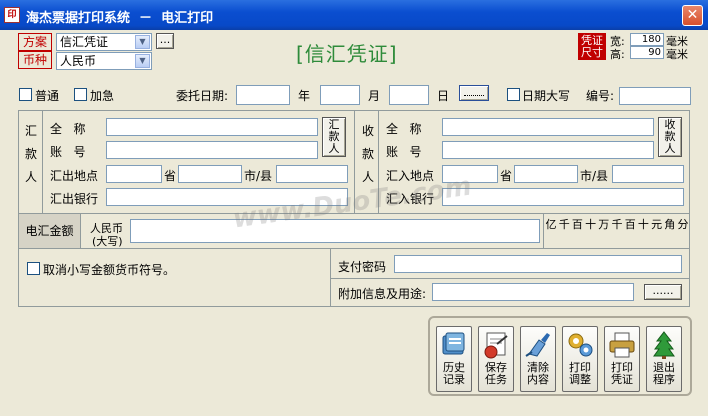 The width and height of the screenshot is (708, 416). What do you see at coordinates (68, 129) in the screenshot?
I see `remitter-name-label: 全 称` at bounding box center [68, 129].